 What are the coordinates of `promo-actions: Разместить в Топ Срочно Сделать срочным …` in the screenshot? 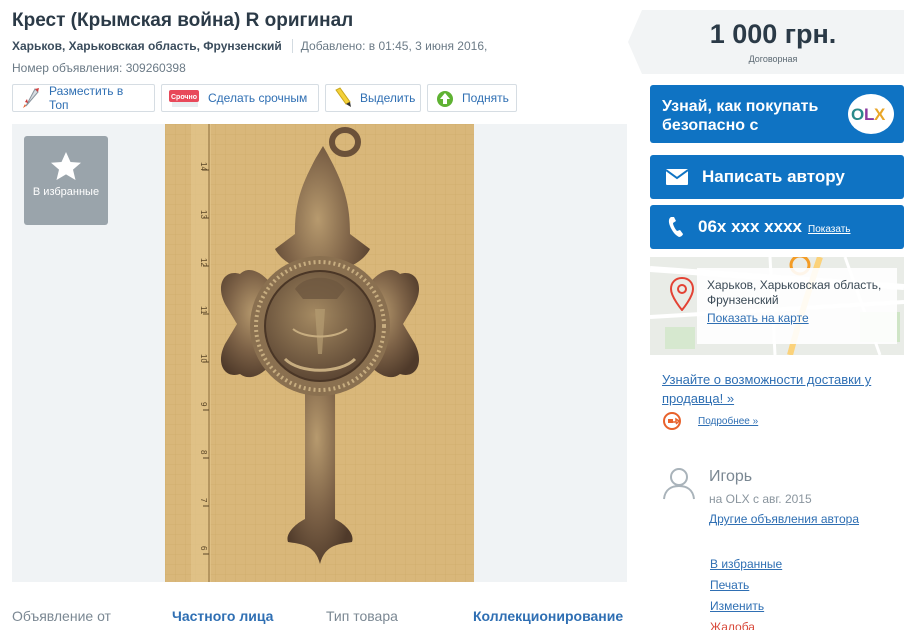 It's located at (264, 98).